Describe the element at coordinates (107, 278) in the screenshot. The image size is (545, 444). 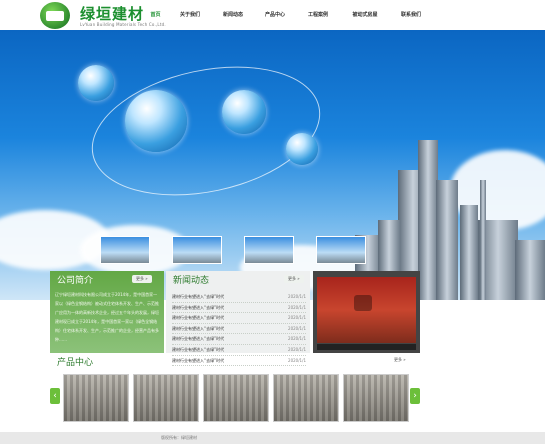
I see `about-header: 公司简介 更多 »` at that location.